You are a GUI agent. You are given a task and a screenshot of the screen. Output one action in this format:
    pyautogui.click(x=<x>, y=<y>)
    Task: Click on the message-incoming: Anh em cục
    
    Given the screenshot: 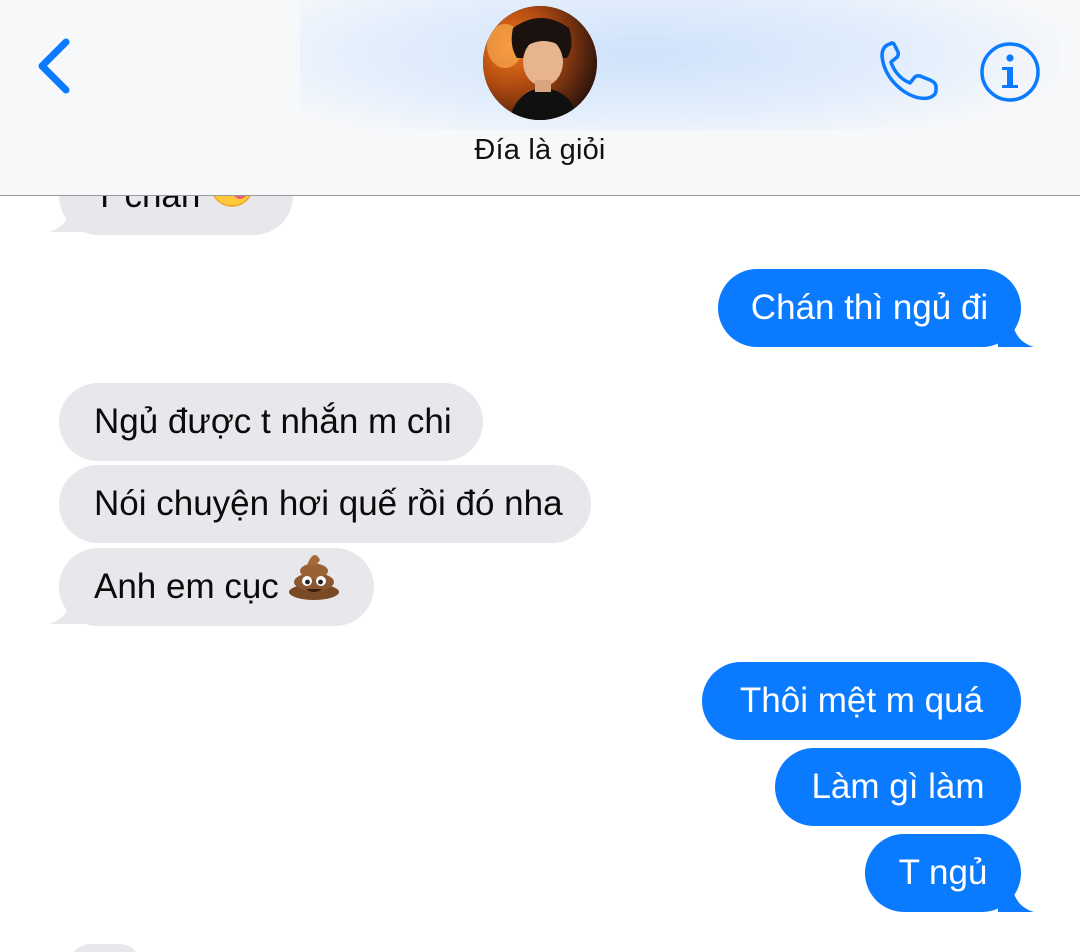 What is the action you would take?
    pyautogui.click(x=216, y=587)
    